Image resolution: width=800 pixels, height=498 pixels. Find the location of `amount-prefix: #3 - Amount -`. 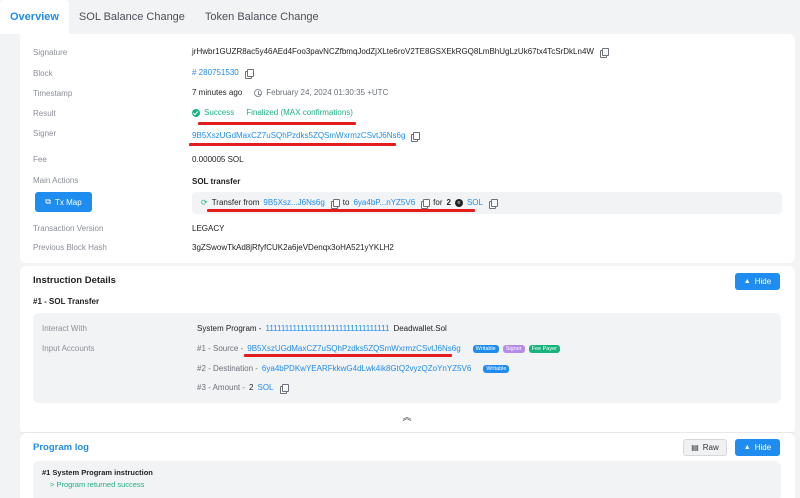

amount-prefix: #3 - Amount - is located at coordinates (221, 387).